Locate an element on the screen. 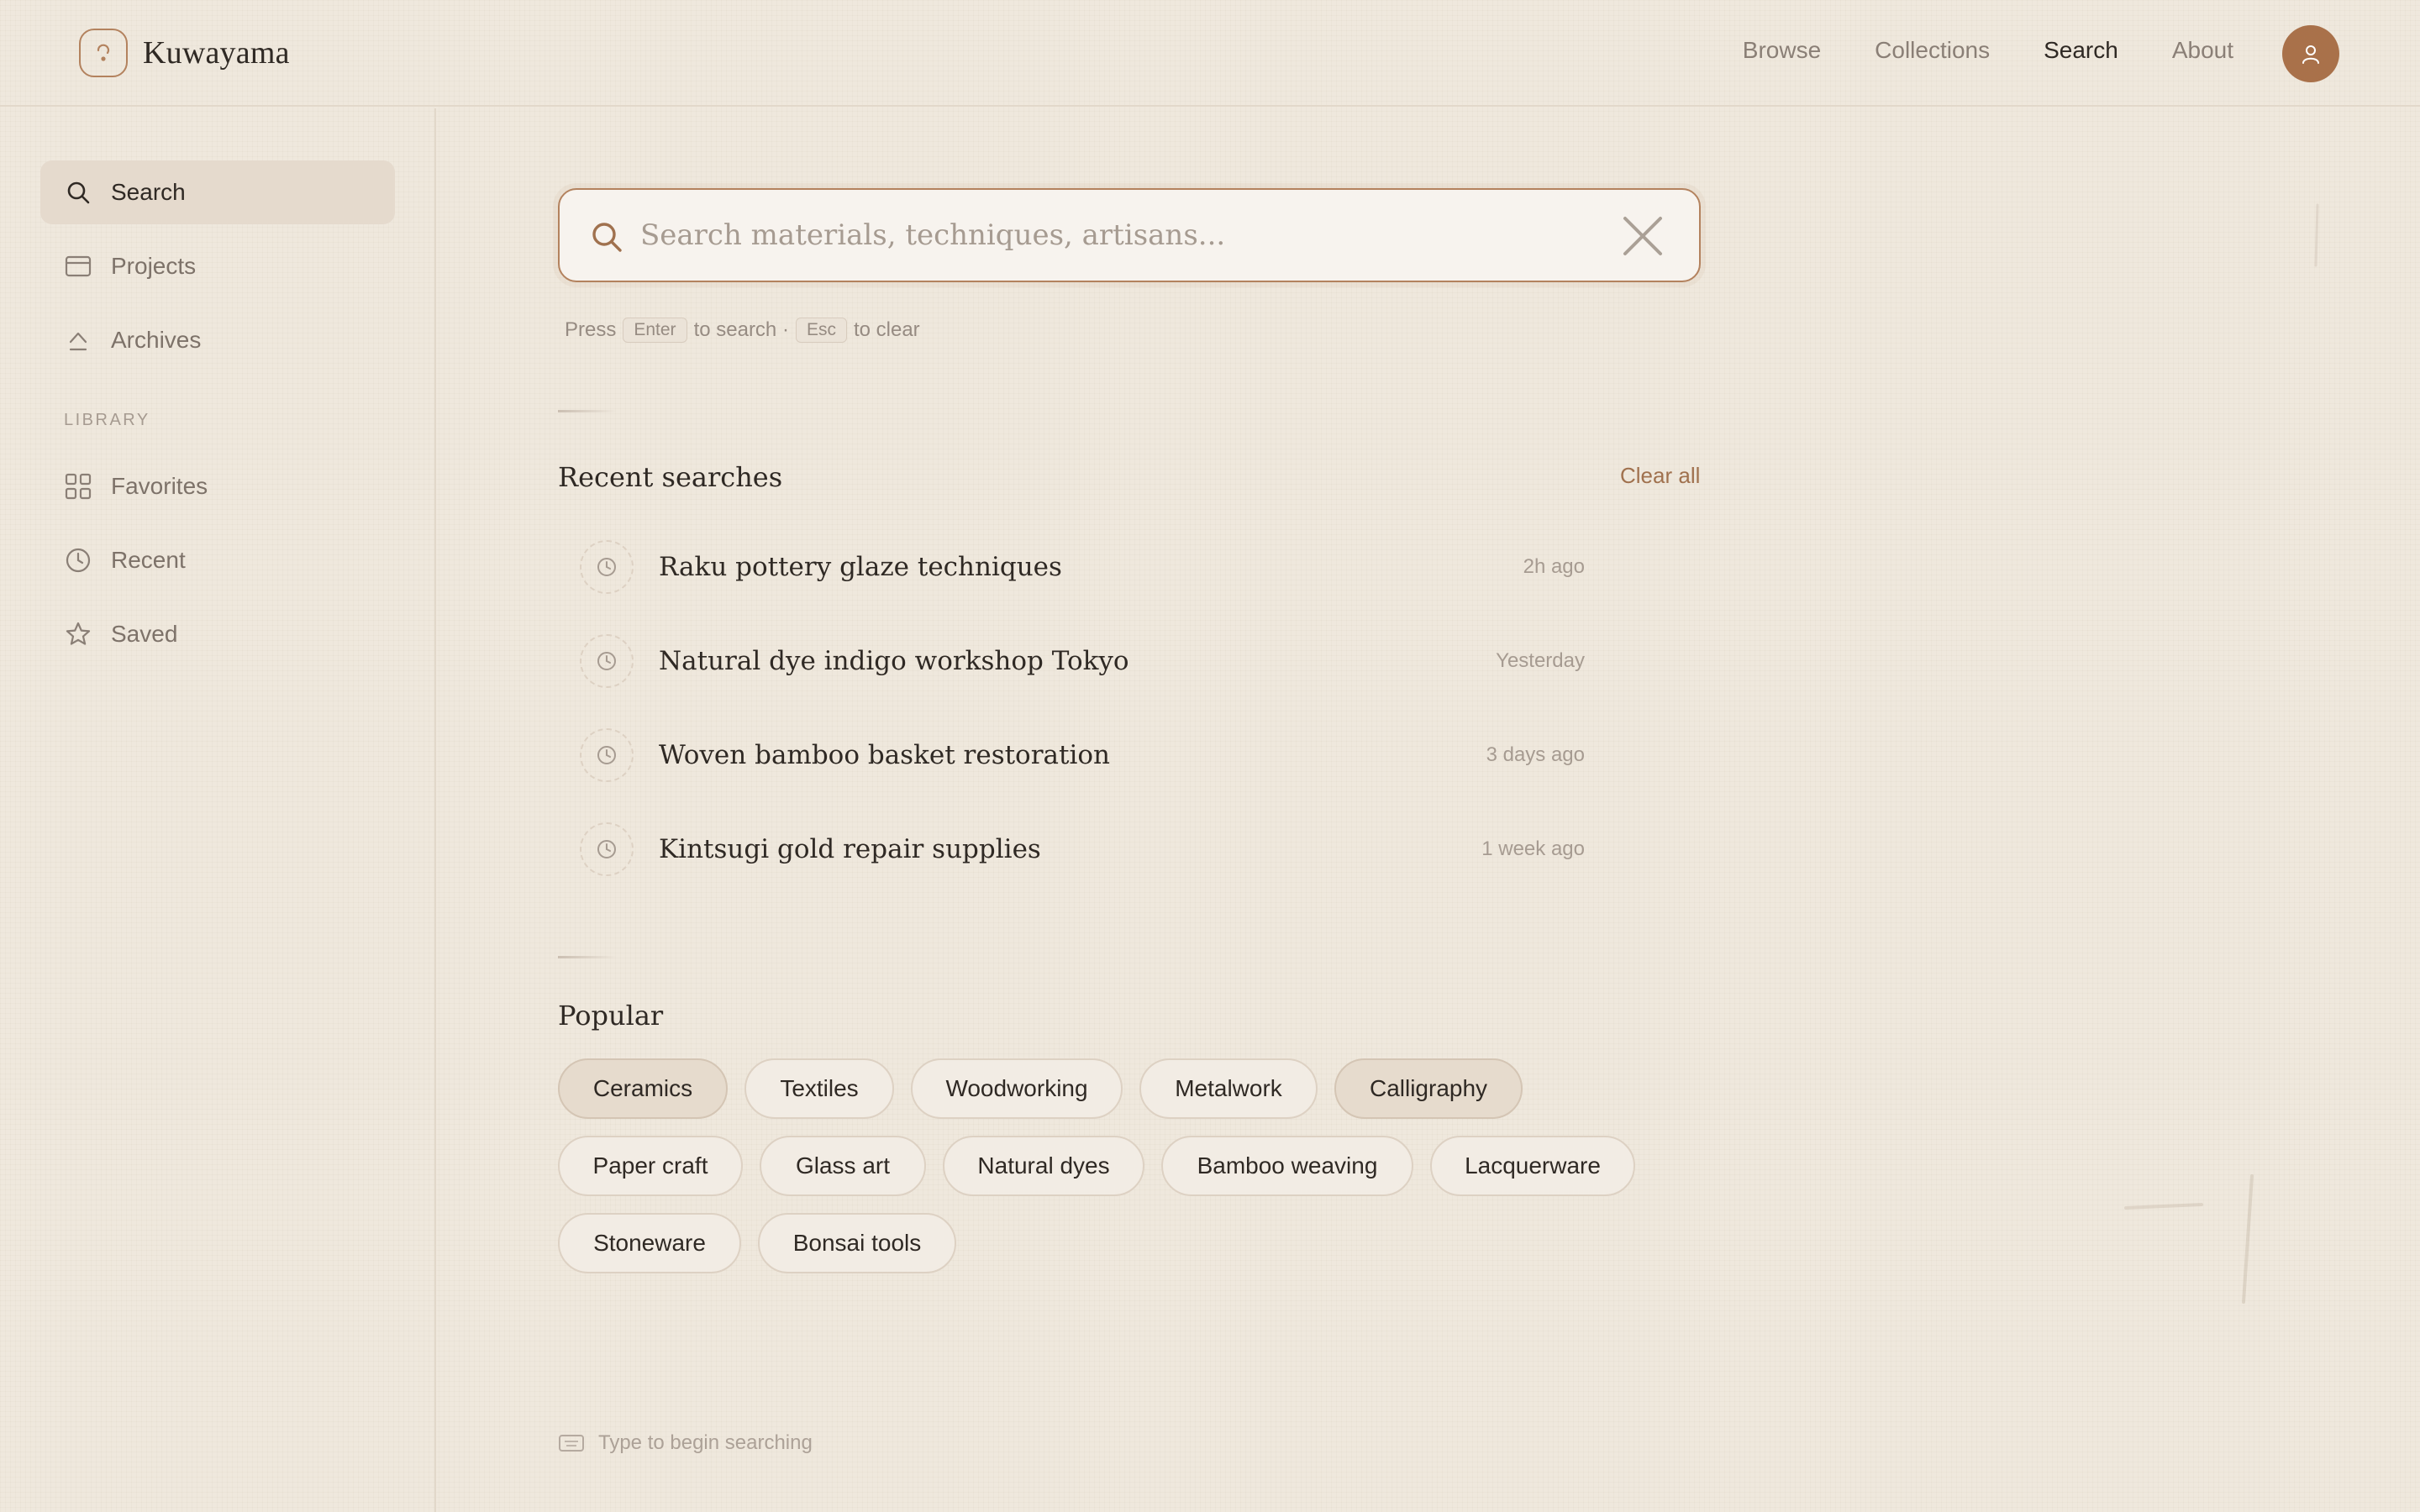 This screenshot has width=2420, height=1512. sidebar-item-label: Projects is located at coordinates (154, 266).